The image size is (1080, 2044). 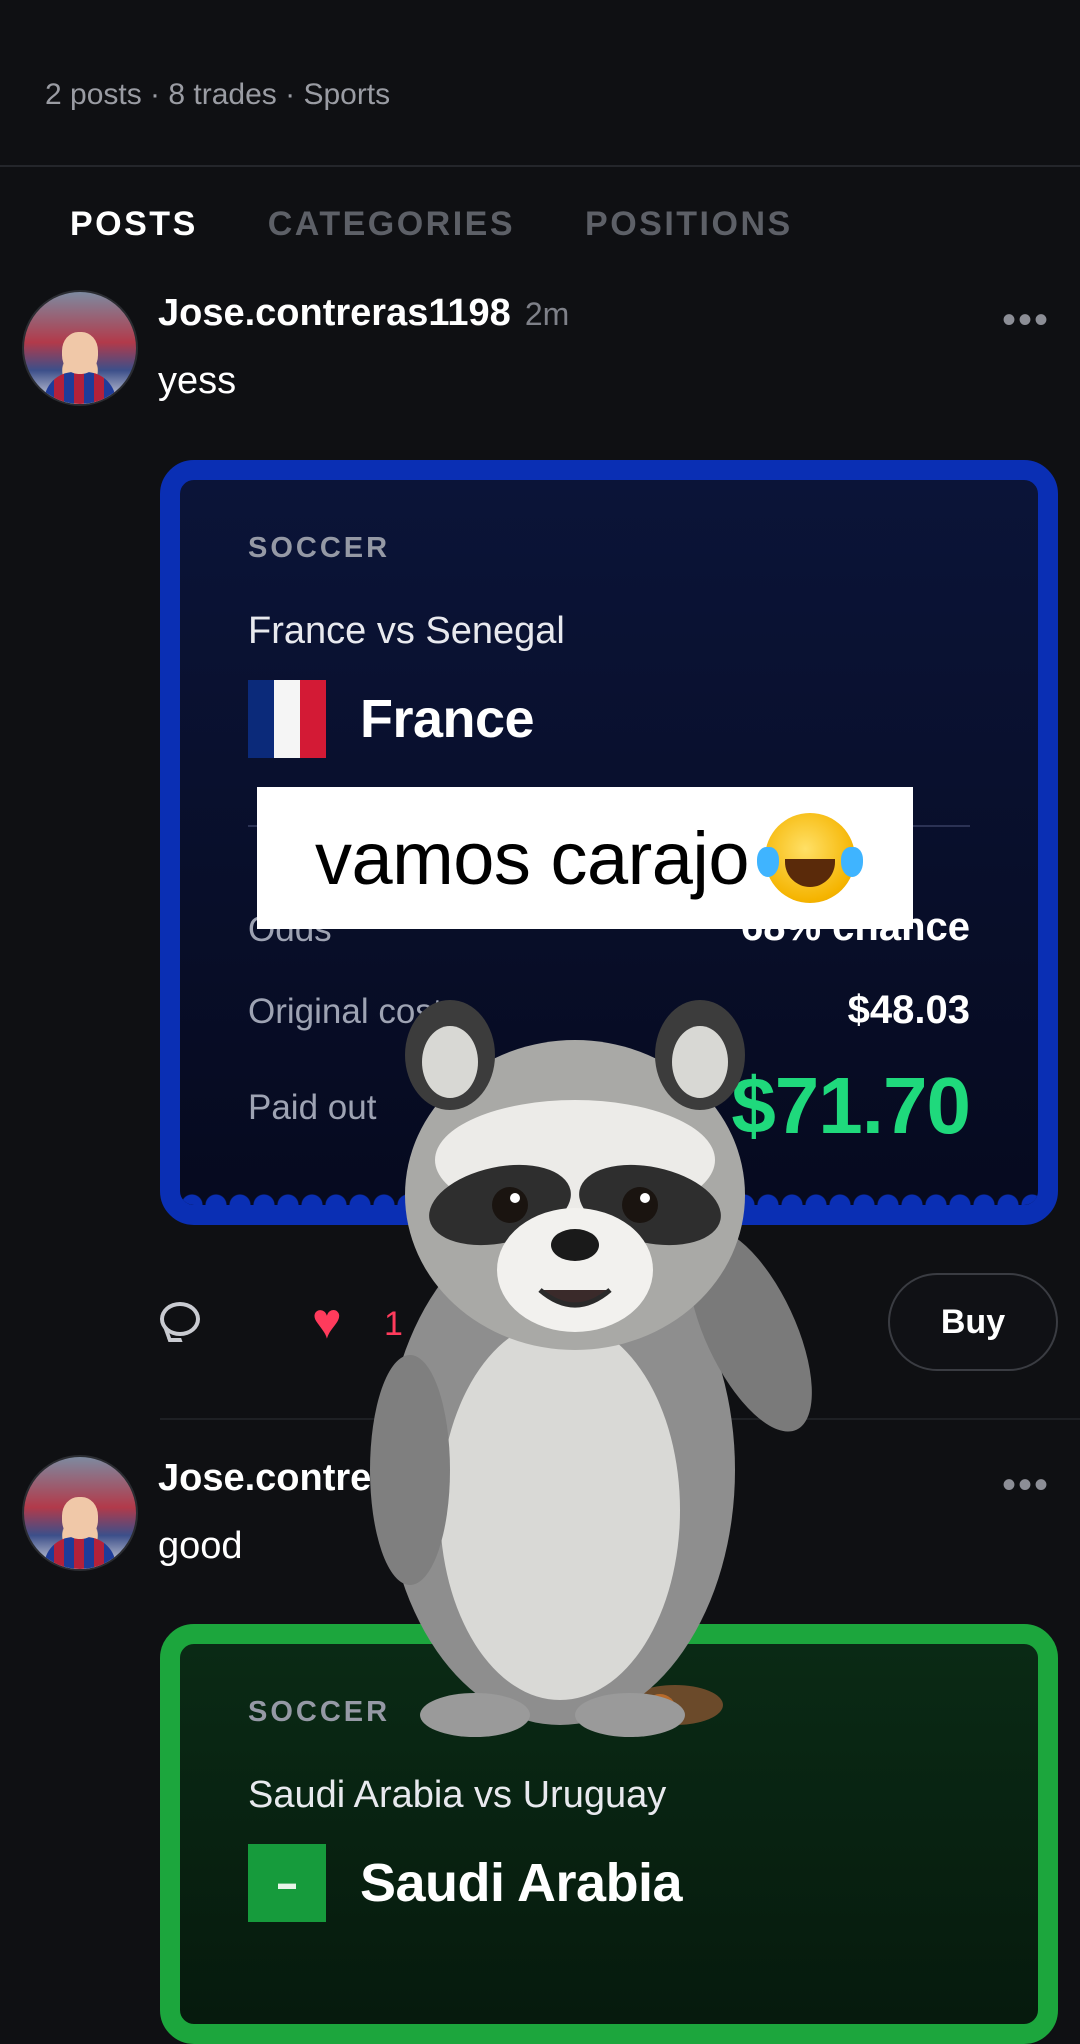 What do you see at coordinates (447, 719) in the screenshot?
I see `card-pick-team: France` at bounding box center [447, 719].